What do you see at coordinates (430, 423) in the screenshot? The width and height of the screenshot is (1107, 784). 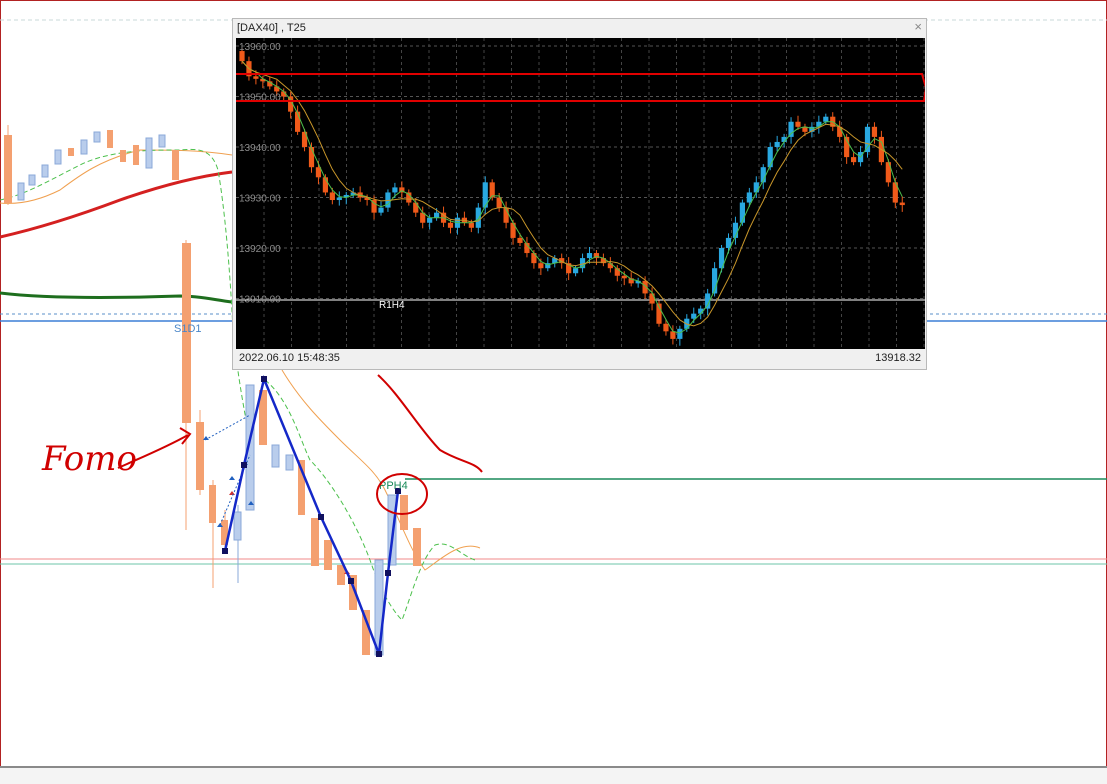 I see `red-drawn-curve` at bounding box center [430, 423].